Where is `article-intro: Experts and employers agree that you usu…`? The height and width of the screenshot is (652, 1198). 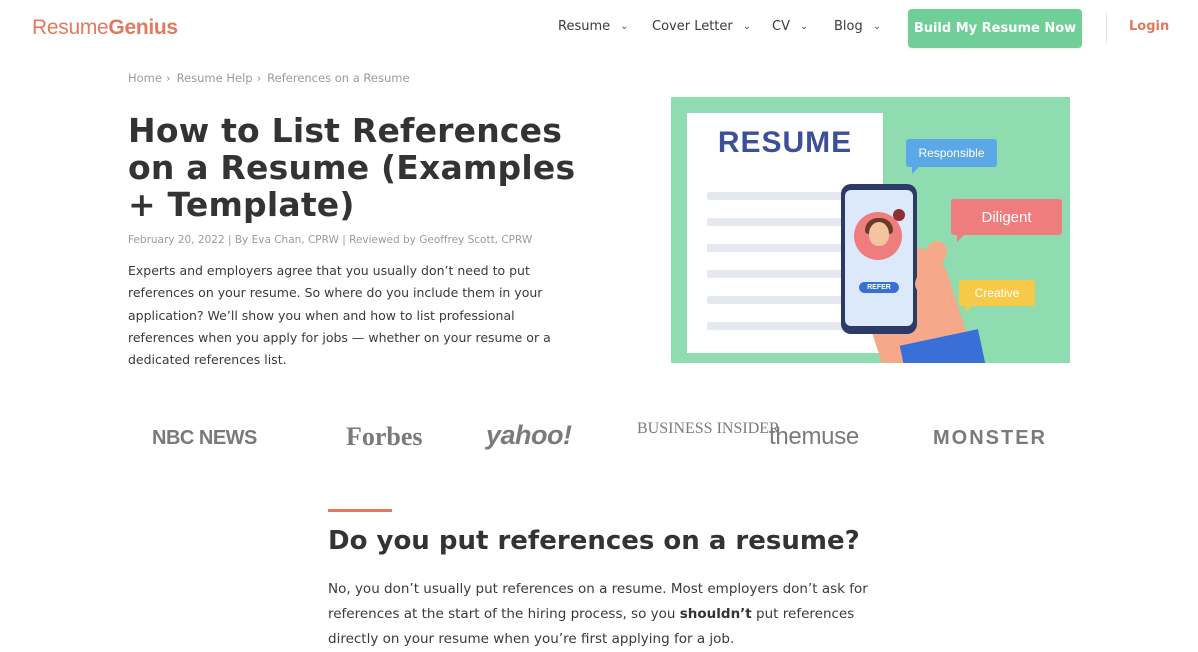
article-intro: Experts and employers agree that you usu… is located at coordinates (339, 315).